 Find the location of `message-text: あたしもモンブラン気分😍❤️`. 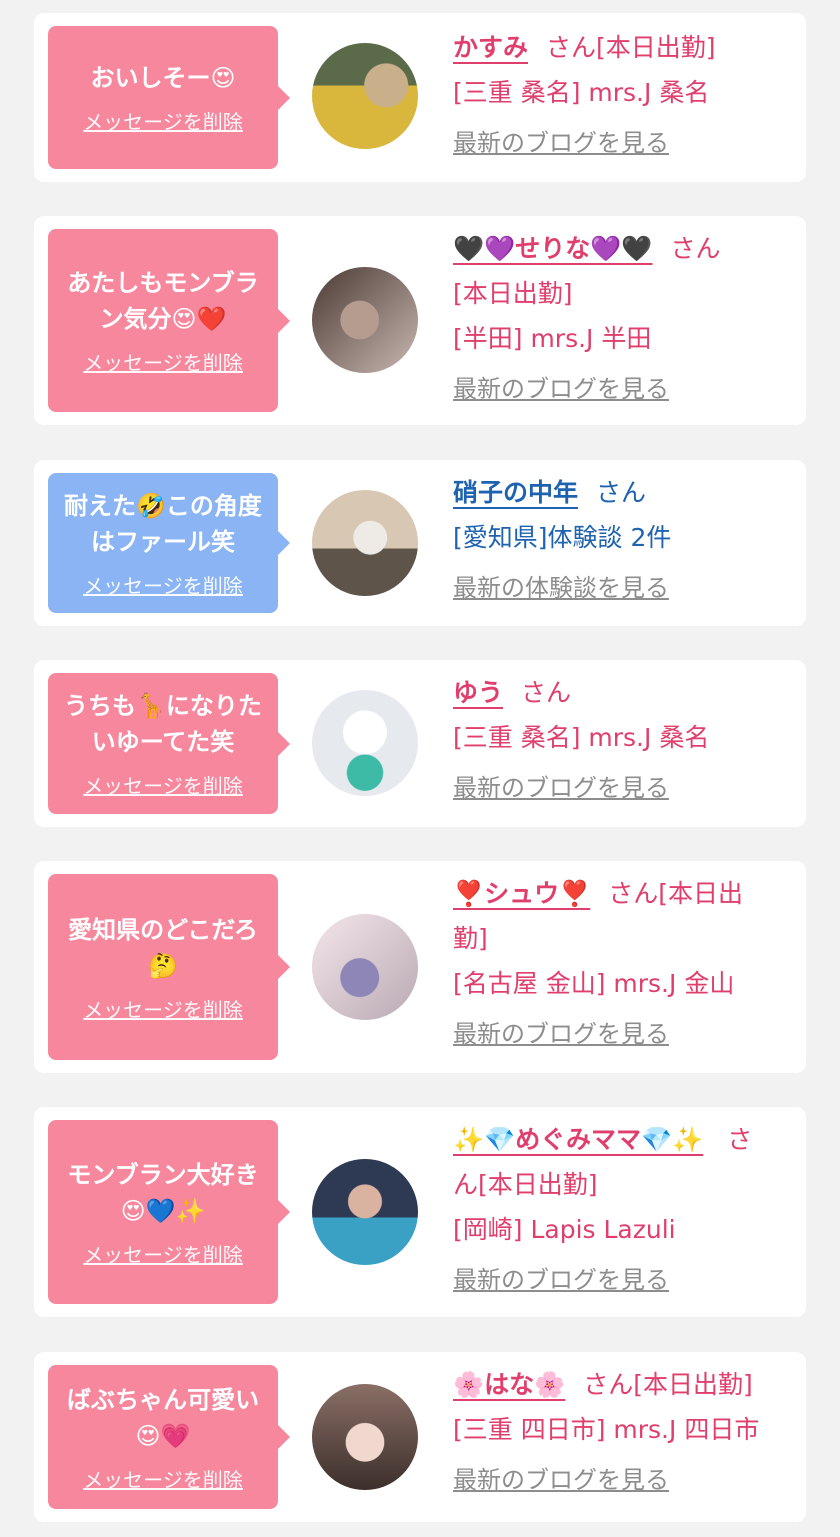

message-text: あたしもモンブラン気分😍❤️ is located at coordinates (163, 301).